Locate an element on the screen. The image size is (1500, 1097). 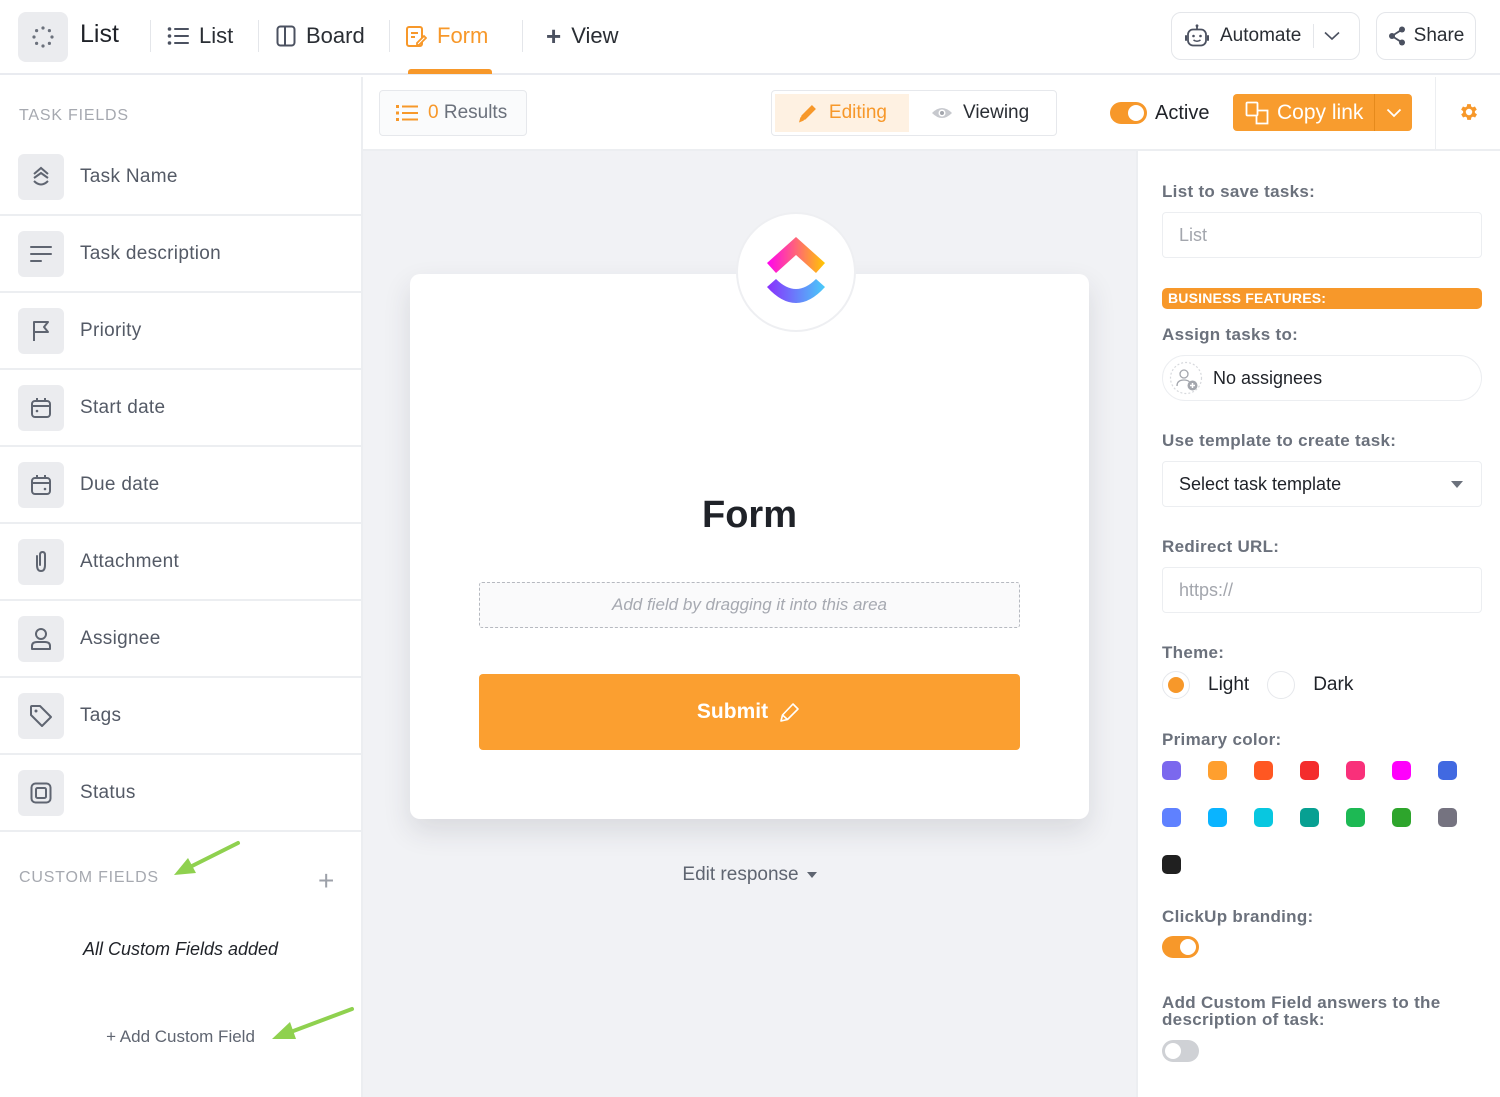
field-item-attachment: Attachment is located at coordinates (180, 562).